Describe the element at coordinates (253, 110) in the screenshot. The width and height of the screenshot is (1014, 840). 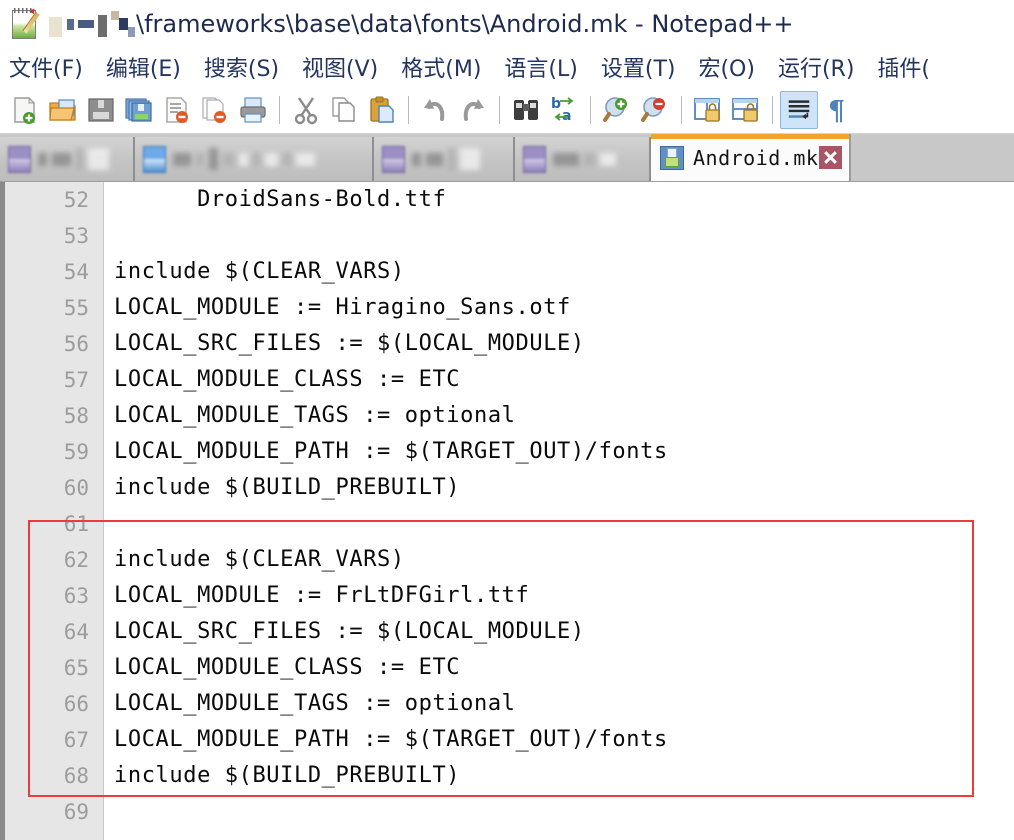
I see `print-button` at that location.